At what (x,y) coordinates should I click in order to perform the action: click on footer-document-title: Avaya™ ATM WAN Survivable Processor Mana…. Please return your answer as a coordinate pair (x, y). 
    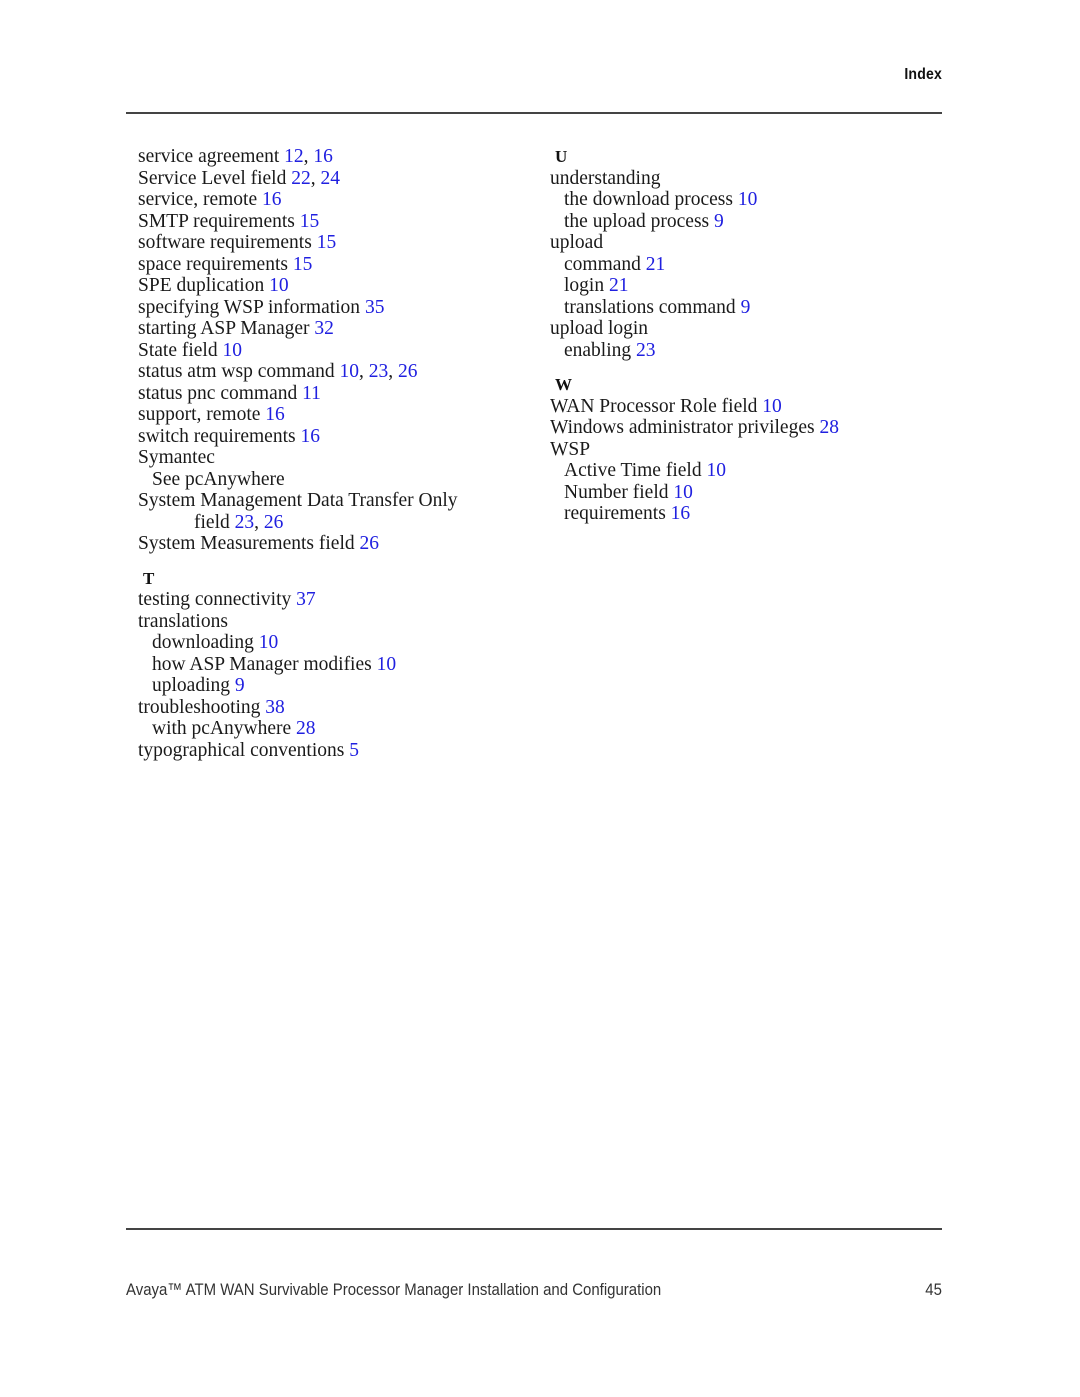
    Looking at the image, I should click on (394, 1289).